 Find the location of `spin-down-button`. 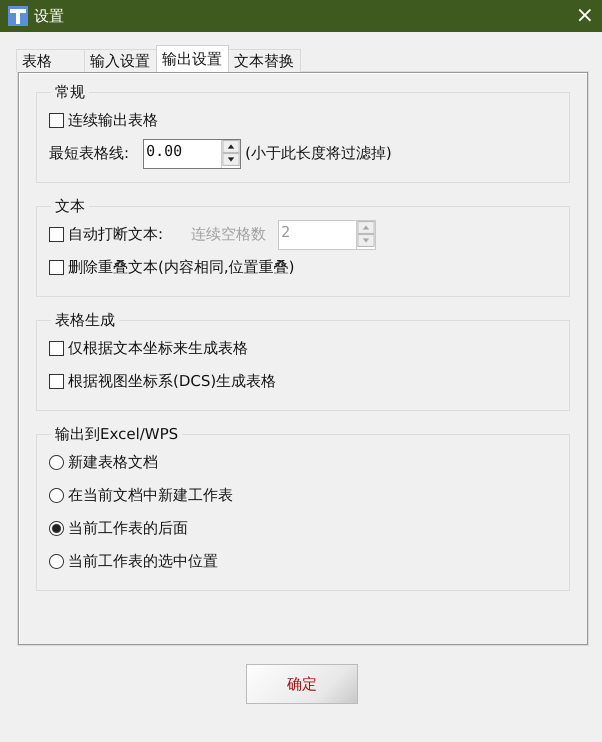

spin-down-button is located at coordinates (231, 159).